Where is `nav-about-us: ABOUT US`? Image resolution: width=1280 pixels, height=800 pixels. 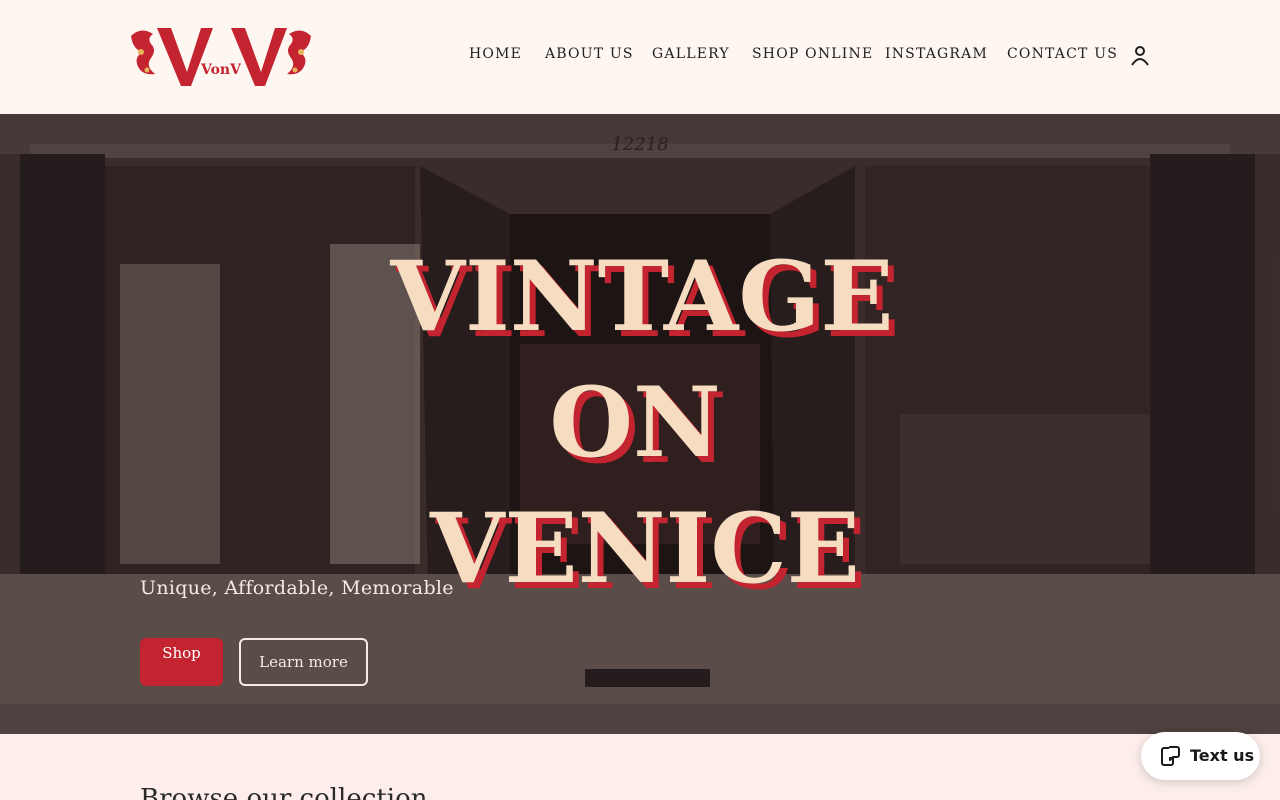 nav-about-us: ABOUT US is located at coordinates (589, 54).